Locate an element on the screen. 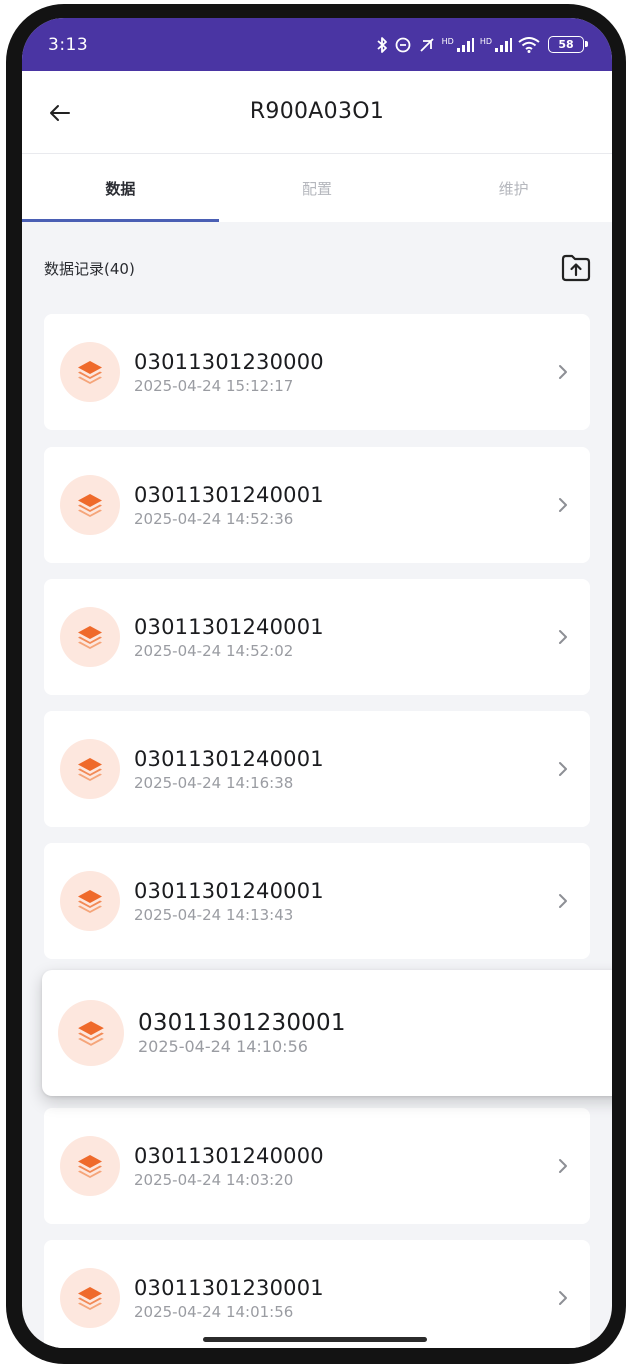  link-icon is located at coordinates (403, 45).